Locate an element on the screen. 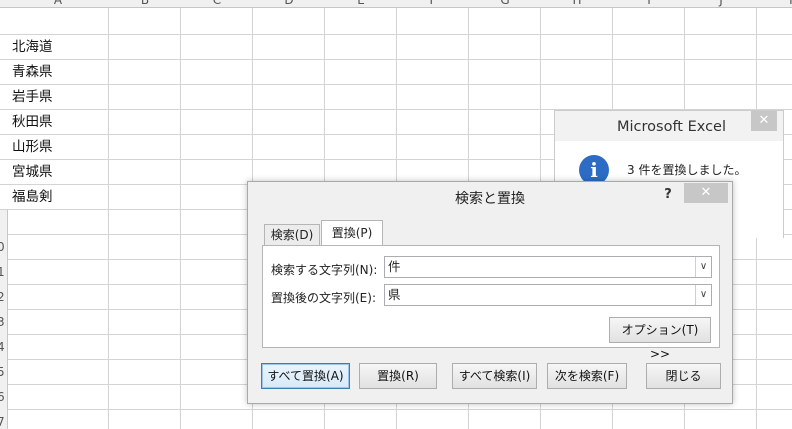  close-button: 閉じる is located at coordinates (683, 376).